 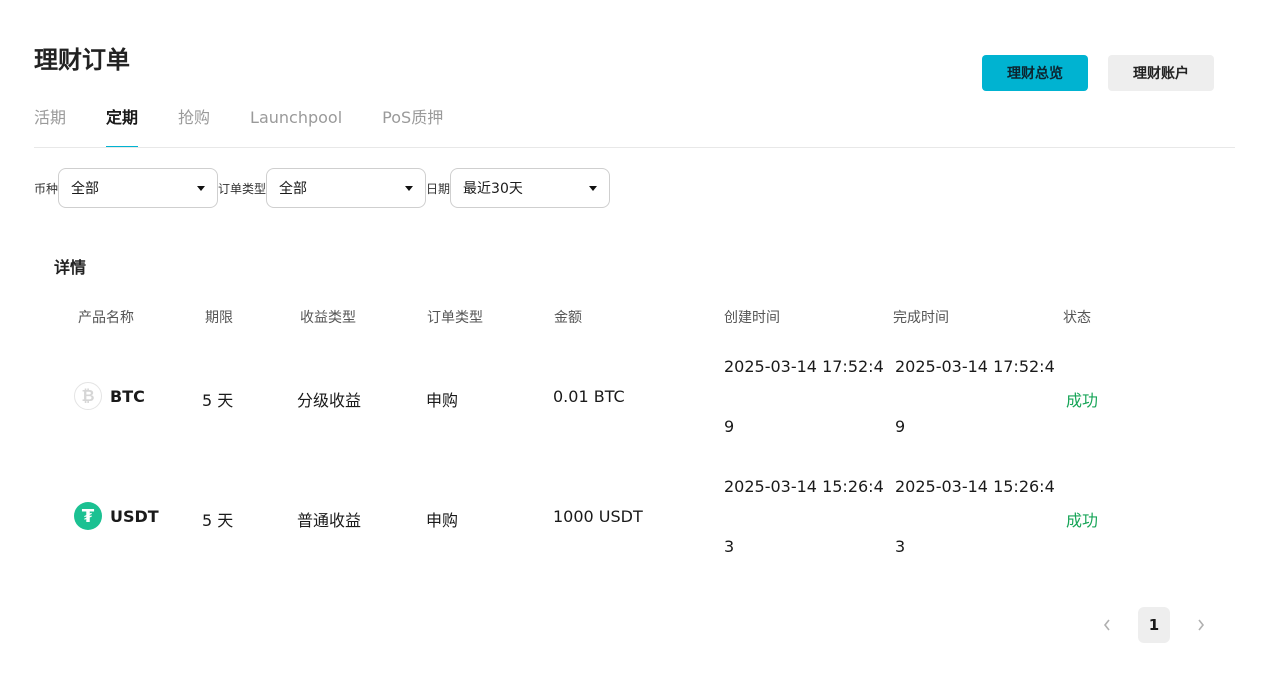 What do you see at coordinates (530, 188) in the screenshot?
I see `date-select: 最近30天` at bounding box center [530, 188].